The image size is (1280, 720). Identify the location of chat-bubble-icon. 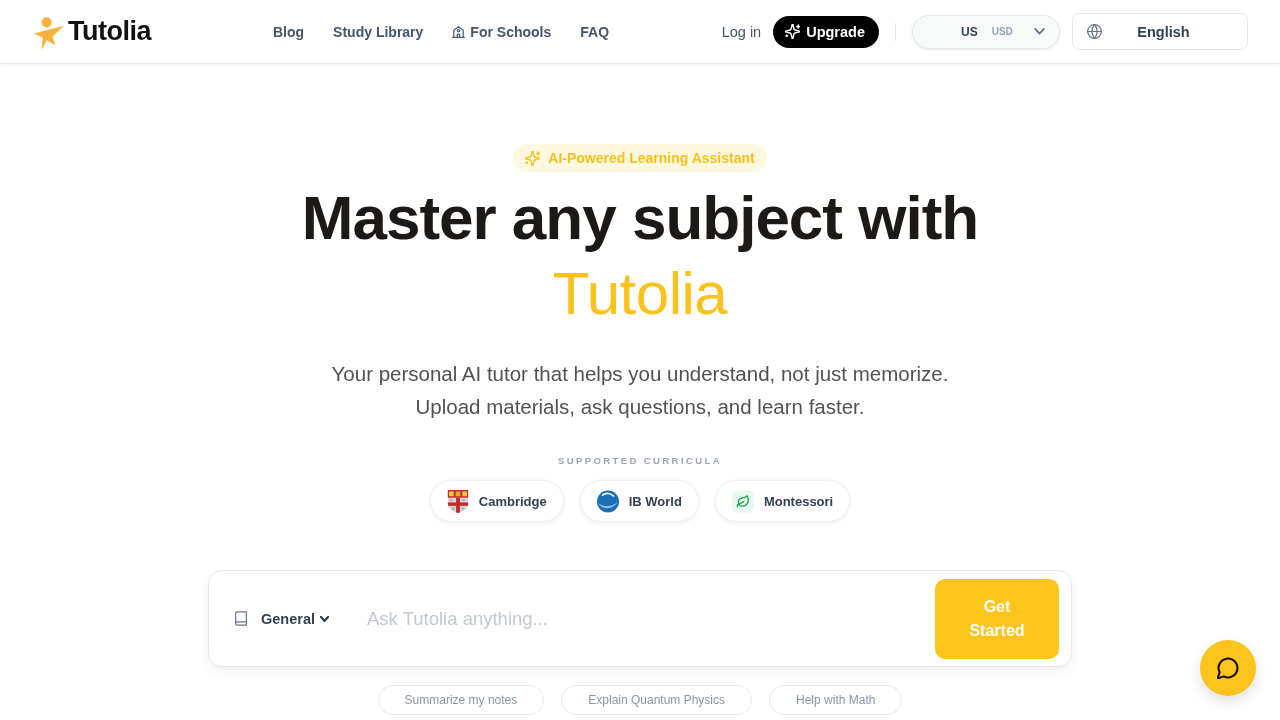
(1228, 668).